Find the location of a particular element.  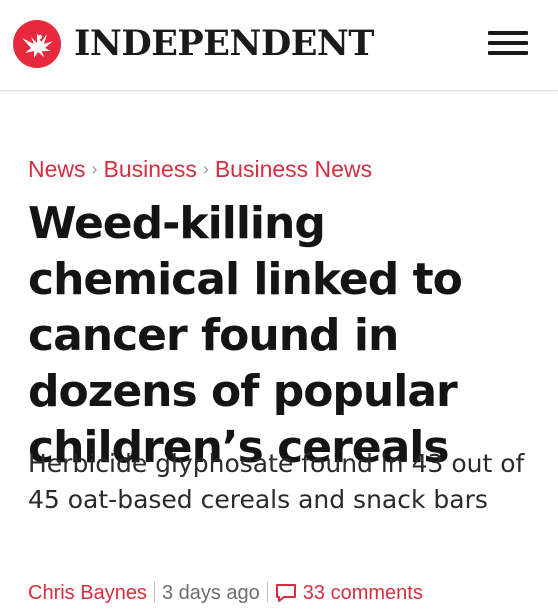

breadcrumb-business: Business is located at coordinates (150, 169).